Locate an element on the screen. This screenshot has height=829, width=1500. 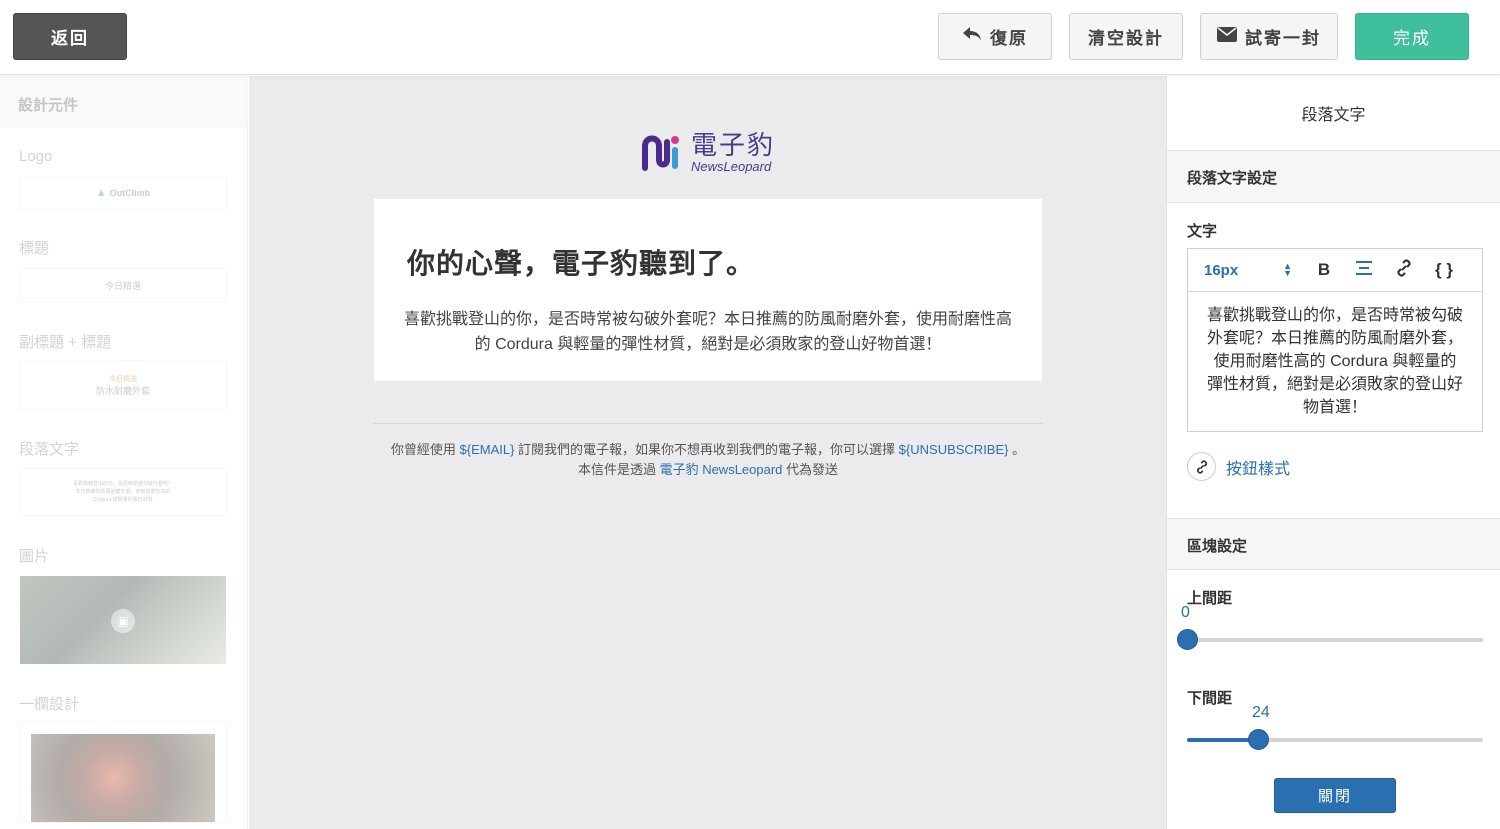
panel-title: 段落文字 is located at coordinates (1333, 113).